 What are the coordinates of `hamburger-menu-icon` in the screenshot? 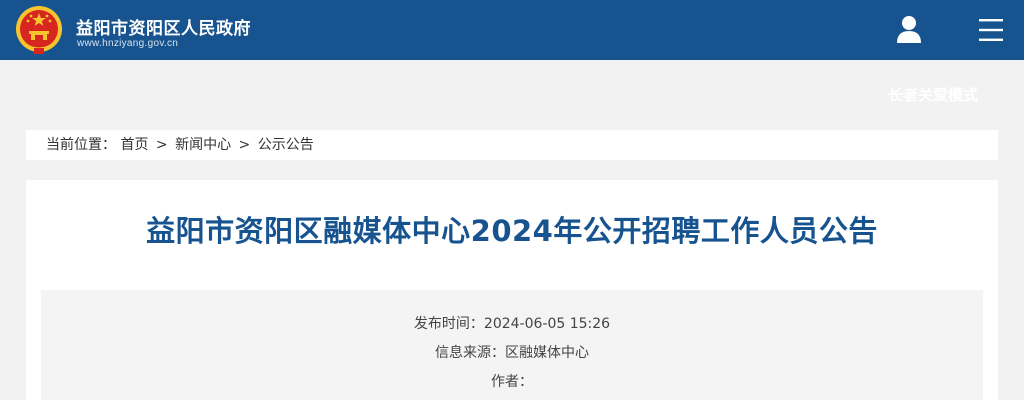 It's located at (991, 30).